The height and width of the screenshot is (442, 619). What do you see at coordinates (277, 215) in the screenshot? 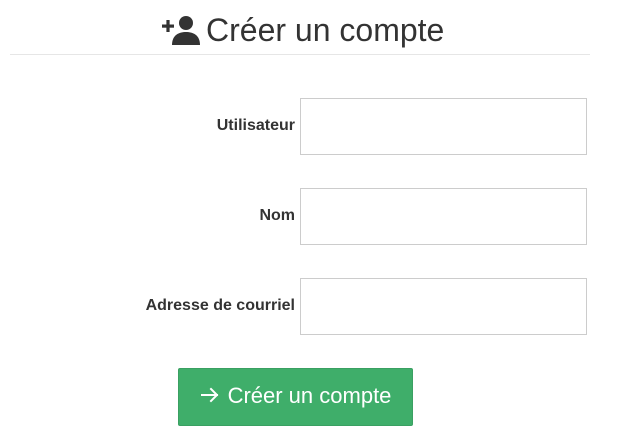
I see `name-label: Nom` at bounding box center [277, 215].